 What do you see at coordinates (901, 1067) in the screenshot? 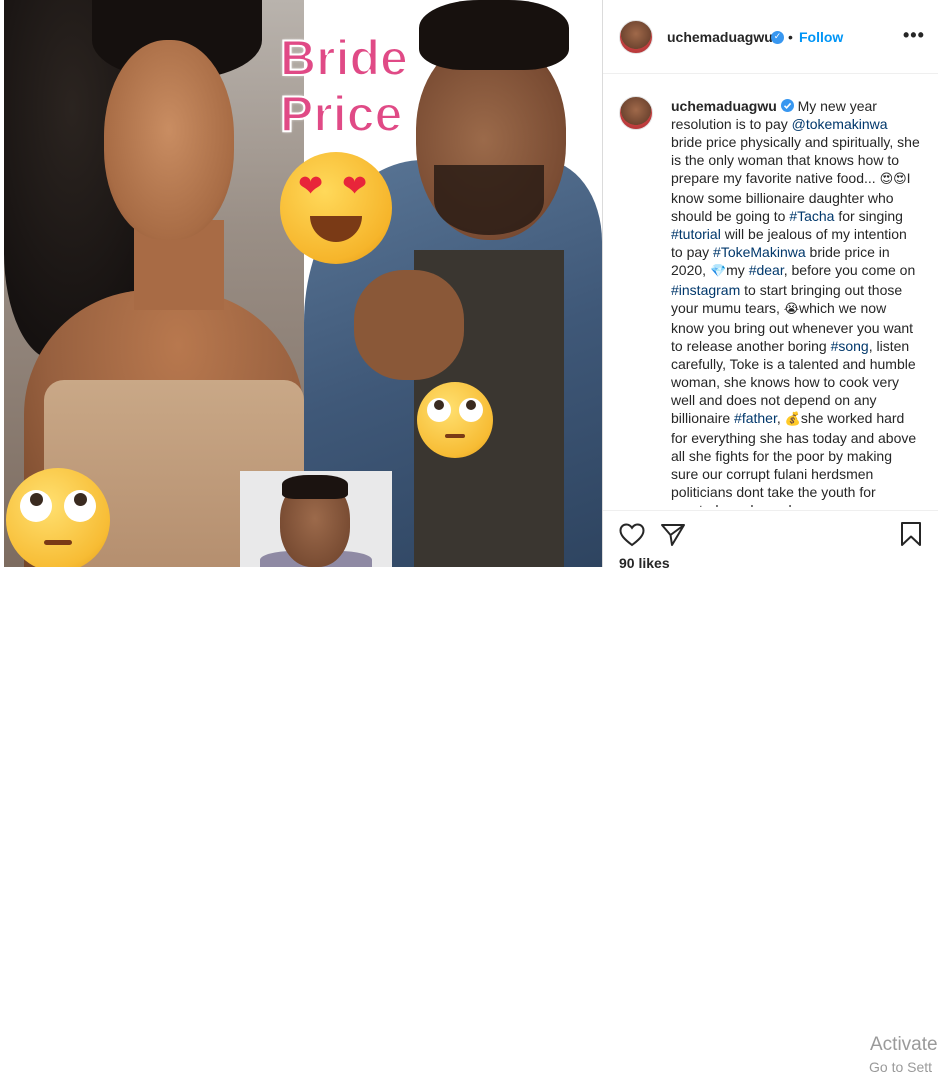
I see `activate-windows-subtext: Go to Sett` at bounding box center [901, 1067].